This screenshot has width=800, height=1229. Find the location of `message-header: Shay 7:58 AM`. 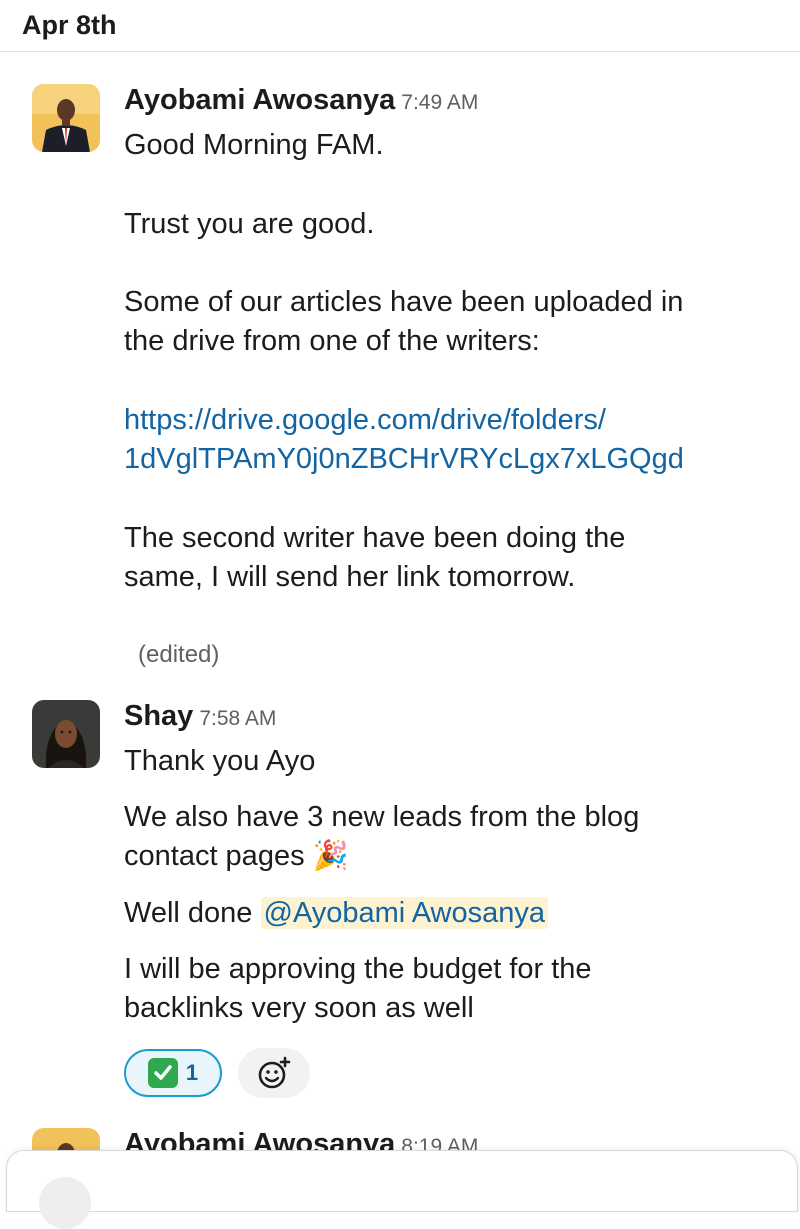

message-header: Shay 7:58 AM is located at coordinates (200, 716).